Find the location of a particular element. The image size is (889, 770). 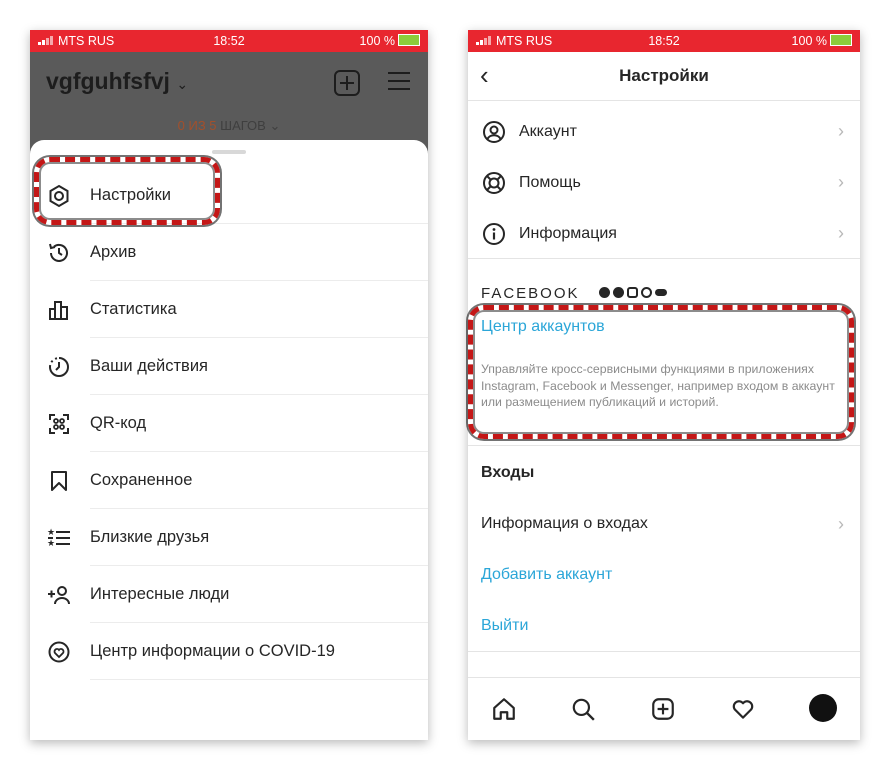

account-icon is located at coordinates (494, 132).